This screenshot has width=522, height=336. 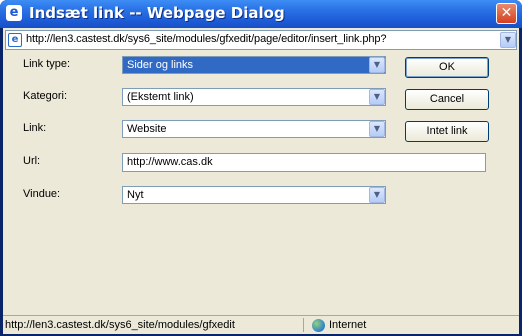 What do you see at coordinates (447, 99) in the screenshot?
I see `cancel-button: Cancel` at bounding box center [447, 99].